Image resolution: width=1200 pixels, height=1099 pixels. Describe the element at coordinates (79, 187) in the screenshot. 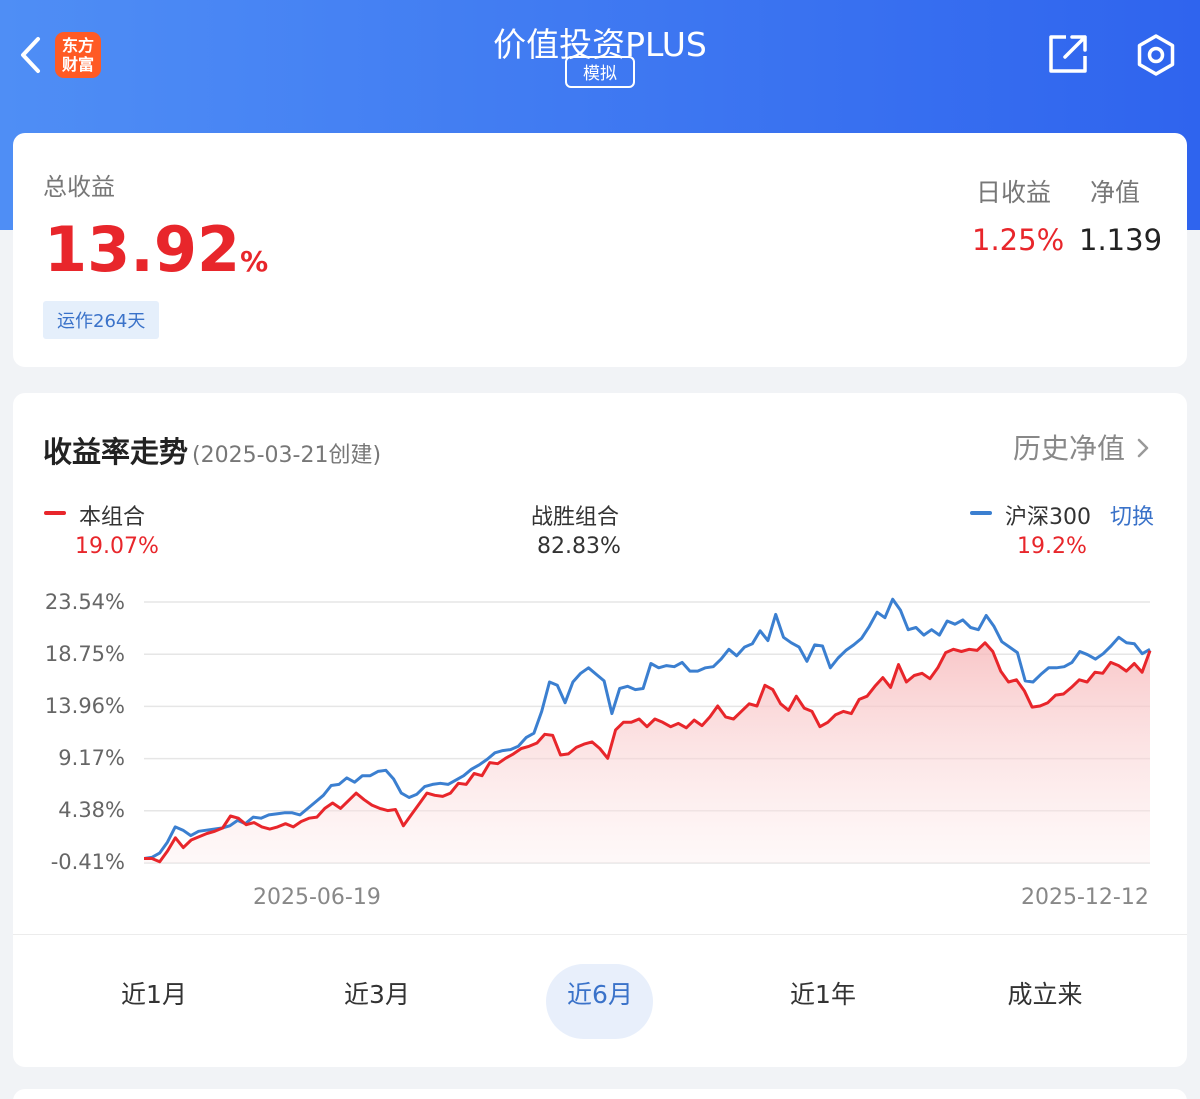

I see `total-return-label: 总收益` at that location.